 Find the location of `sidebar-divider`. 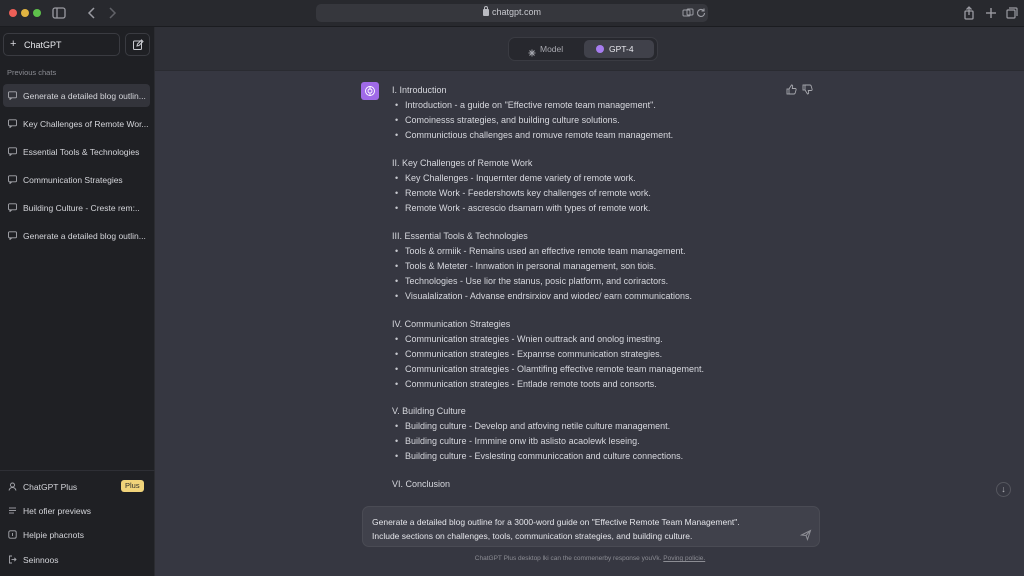

sidebar-divider is located at coordinates (77, 470).